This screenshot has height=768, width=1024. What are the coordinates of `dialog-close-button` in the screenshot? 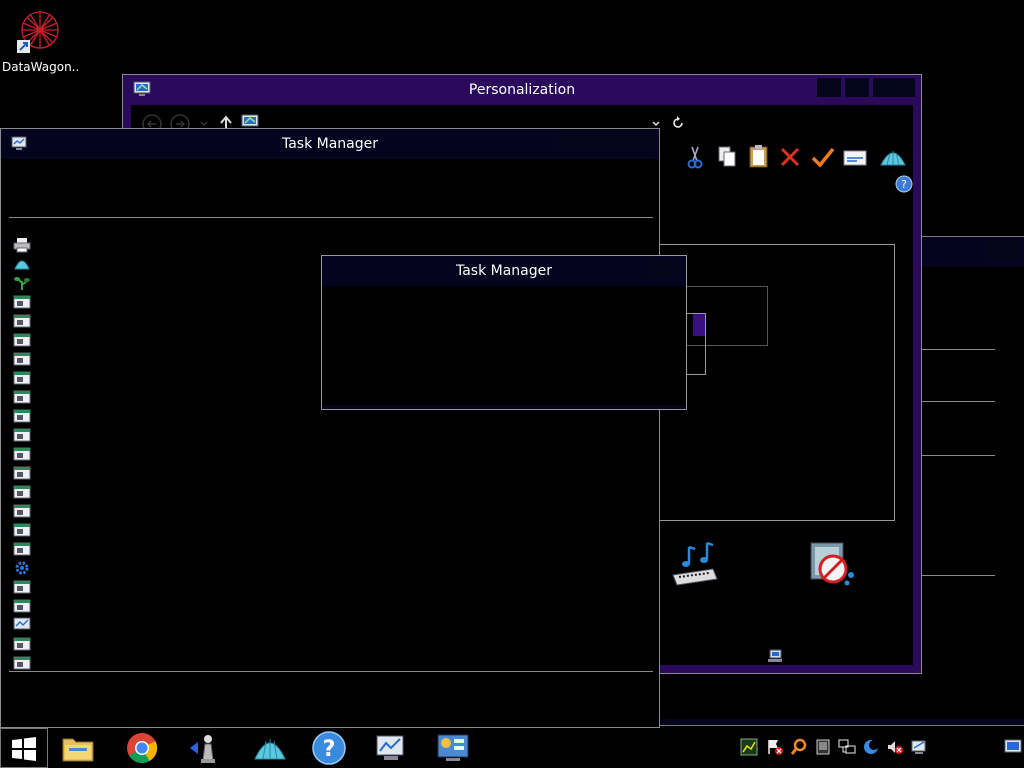 It's located at (665, 268).